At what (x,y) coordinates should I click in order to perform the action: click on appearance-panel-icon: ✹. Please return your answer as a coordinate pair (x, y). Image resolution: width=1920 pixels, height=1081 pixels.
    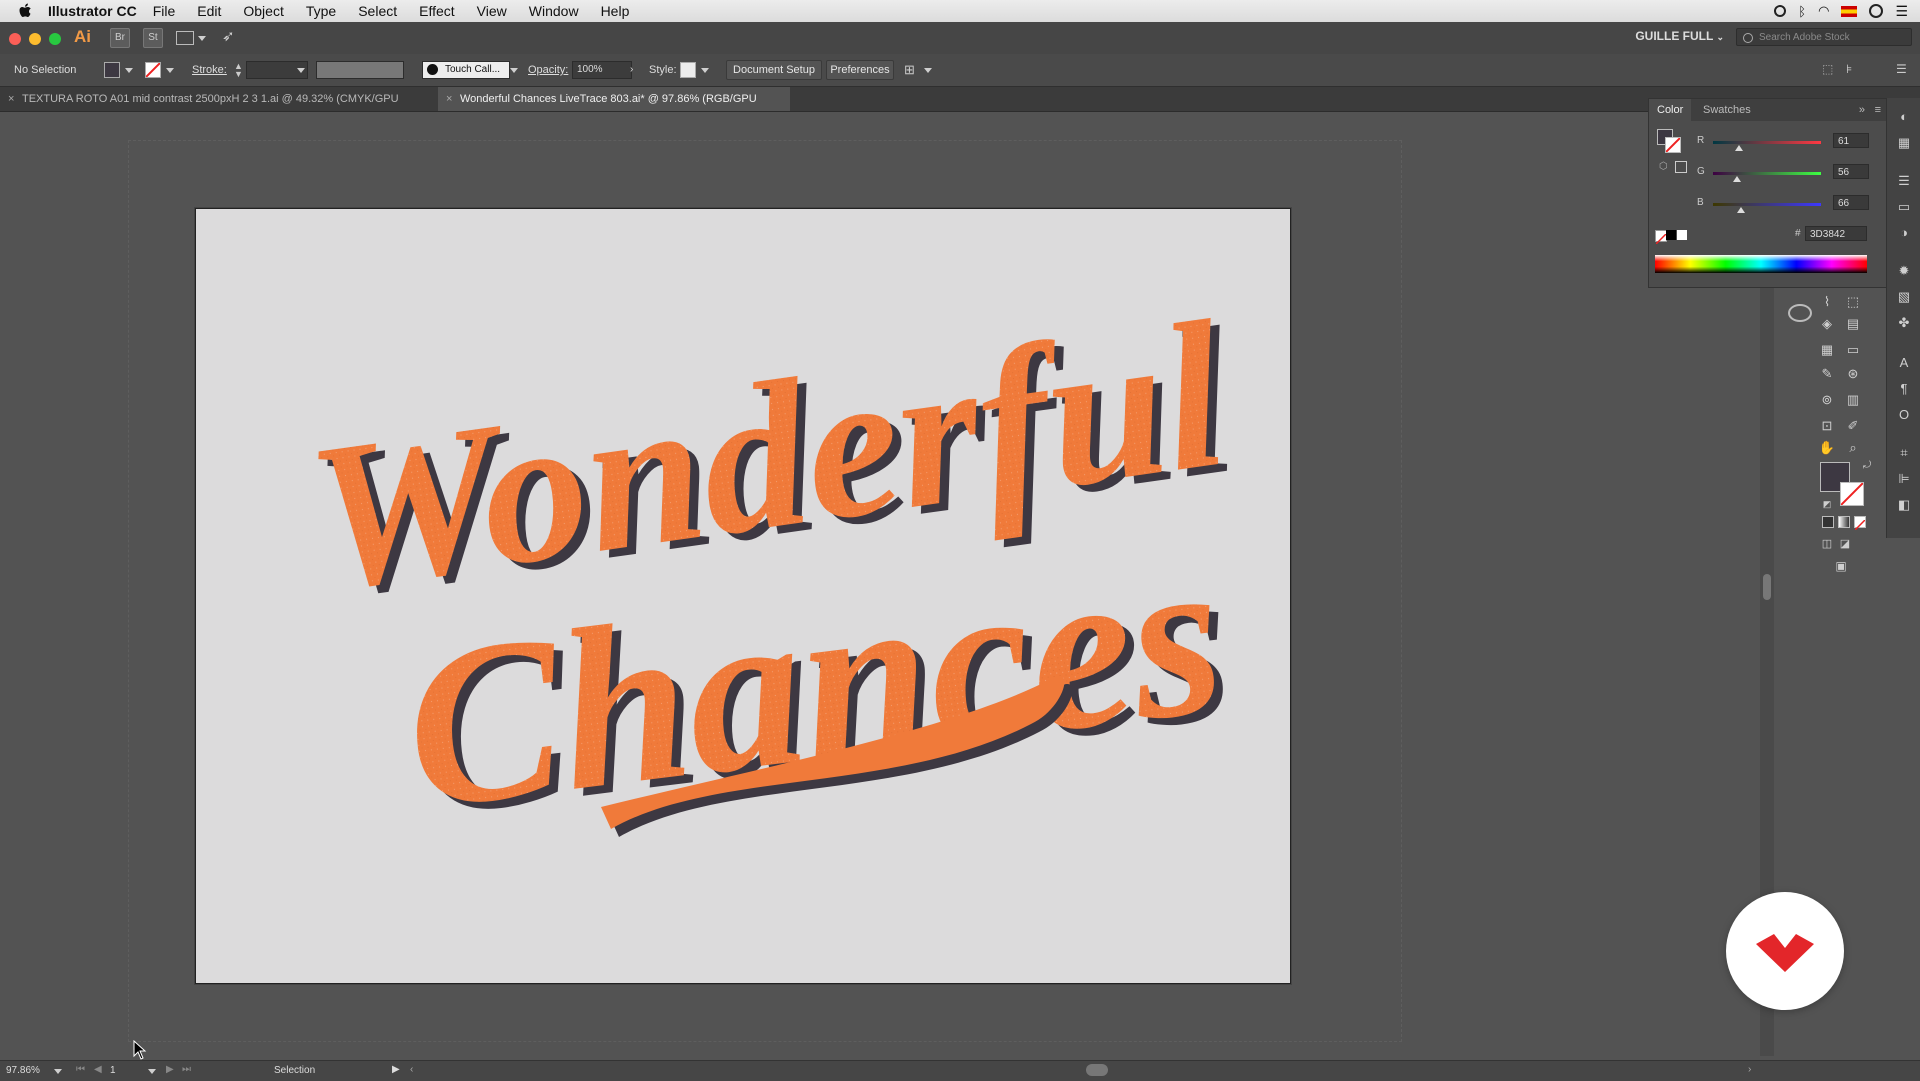
    Looking at the image, I should click on (1904, 271).